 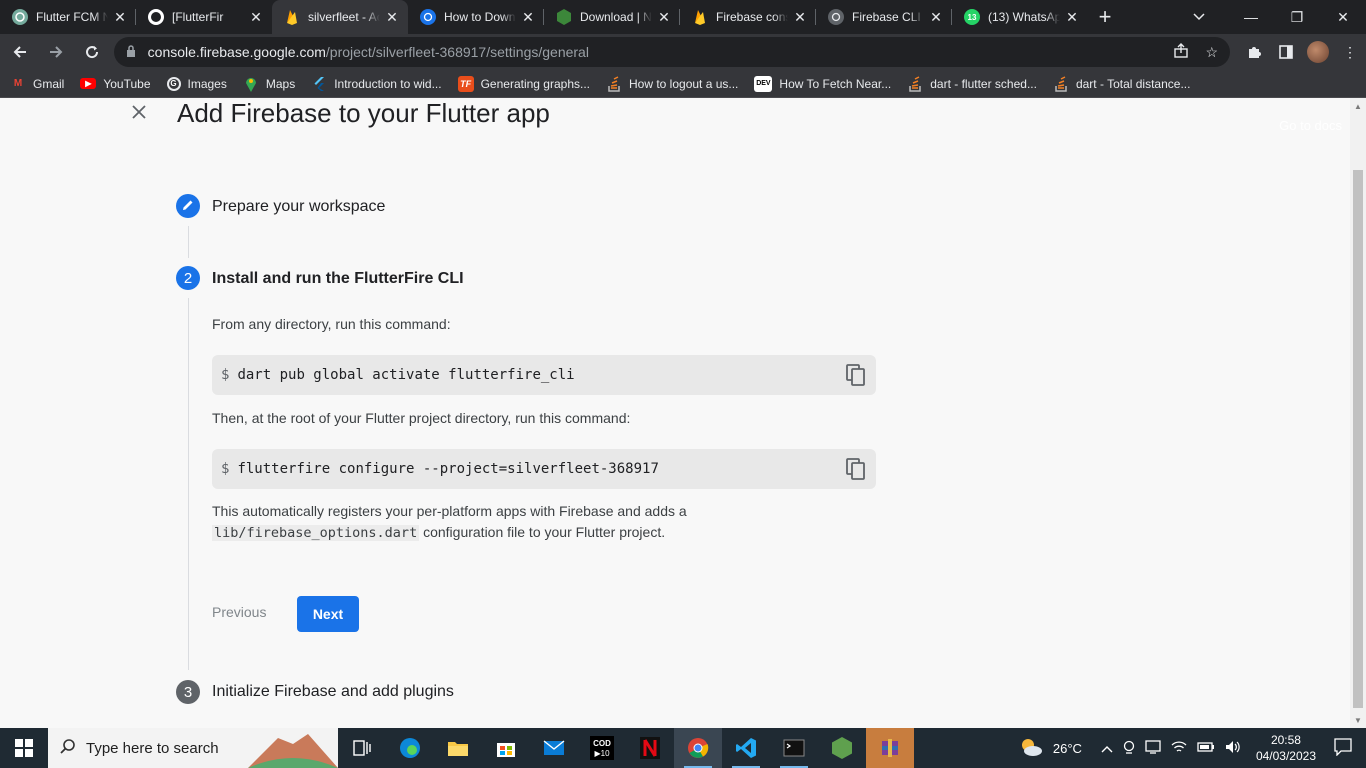 What do you see at coordinates (506, 748) in the screenshot?
I see `microsoft-store-icon` at bounding box center [506, 748].